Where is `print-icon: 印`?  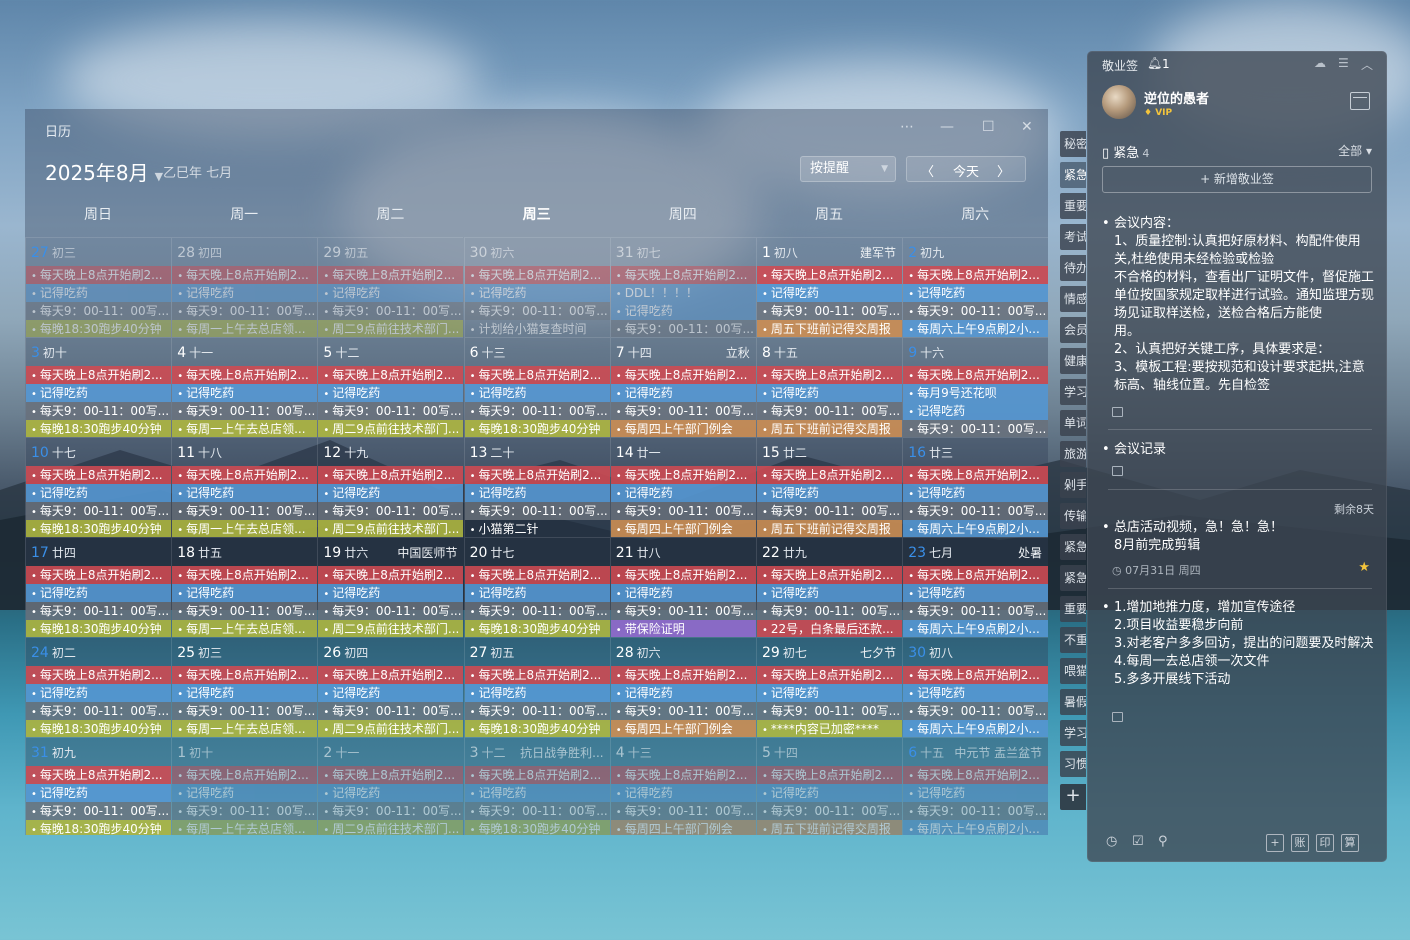 print-icon: 印 is located at coordinates (1325, 843).